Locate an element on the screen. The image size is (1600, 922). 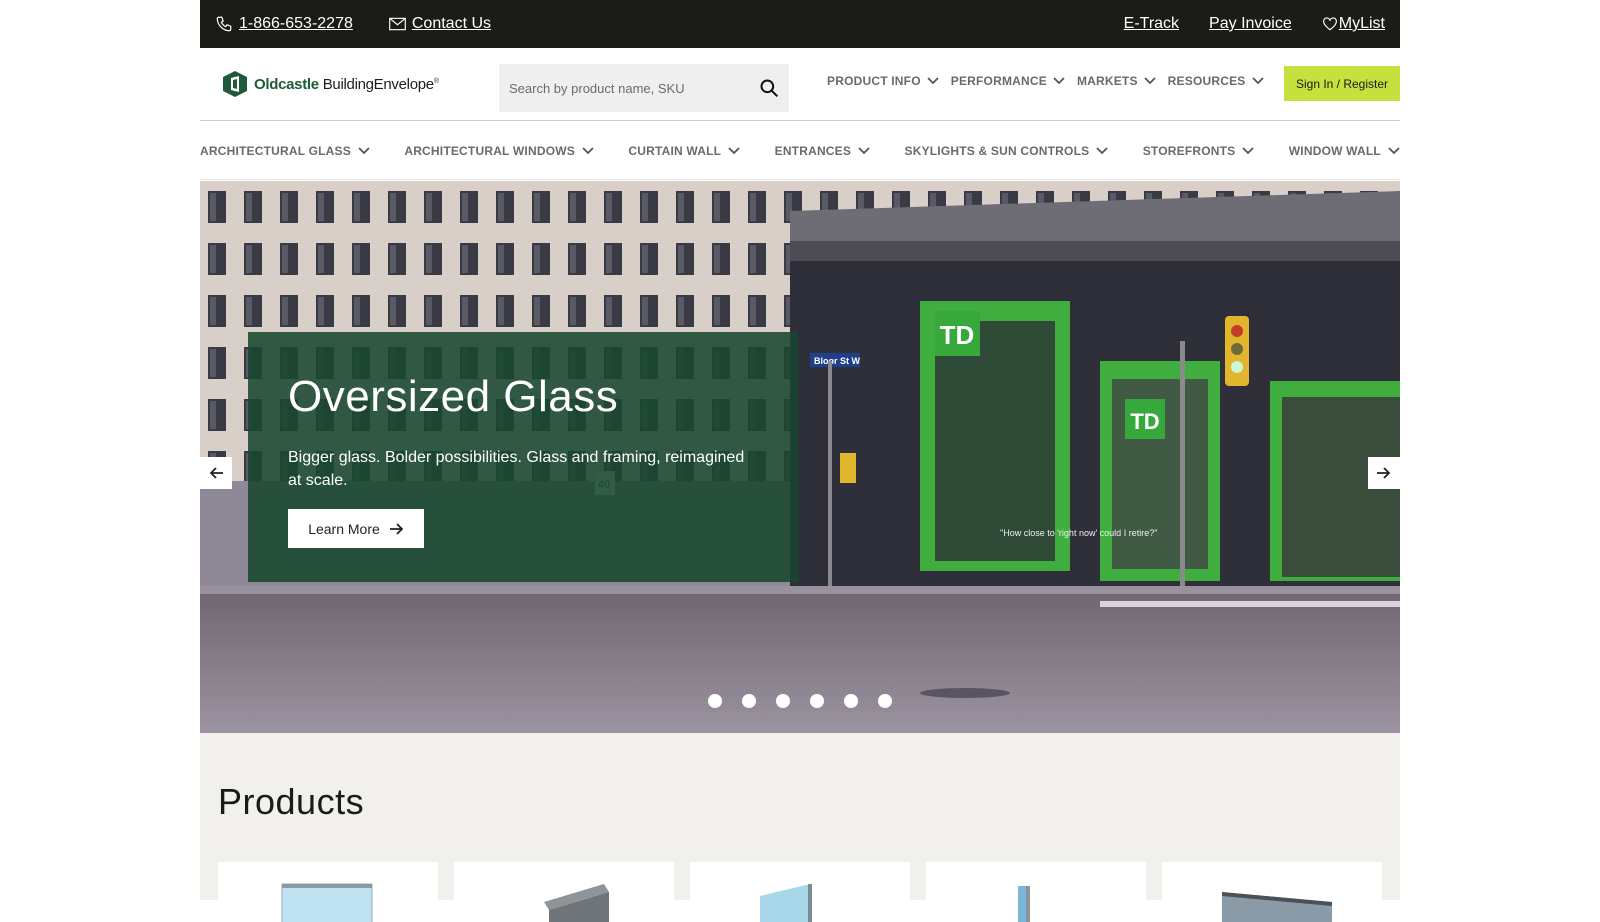
cat-entrances: ENTRANCES is located at coordinates (822, 151).